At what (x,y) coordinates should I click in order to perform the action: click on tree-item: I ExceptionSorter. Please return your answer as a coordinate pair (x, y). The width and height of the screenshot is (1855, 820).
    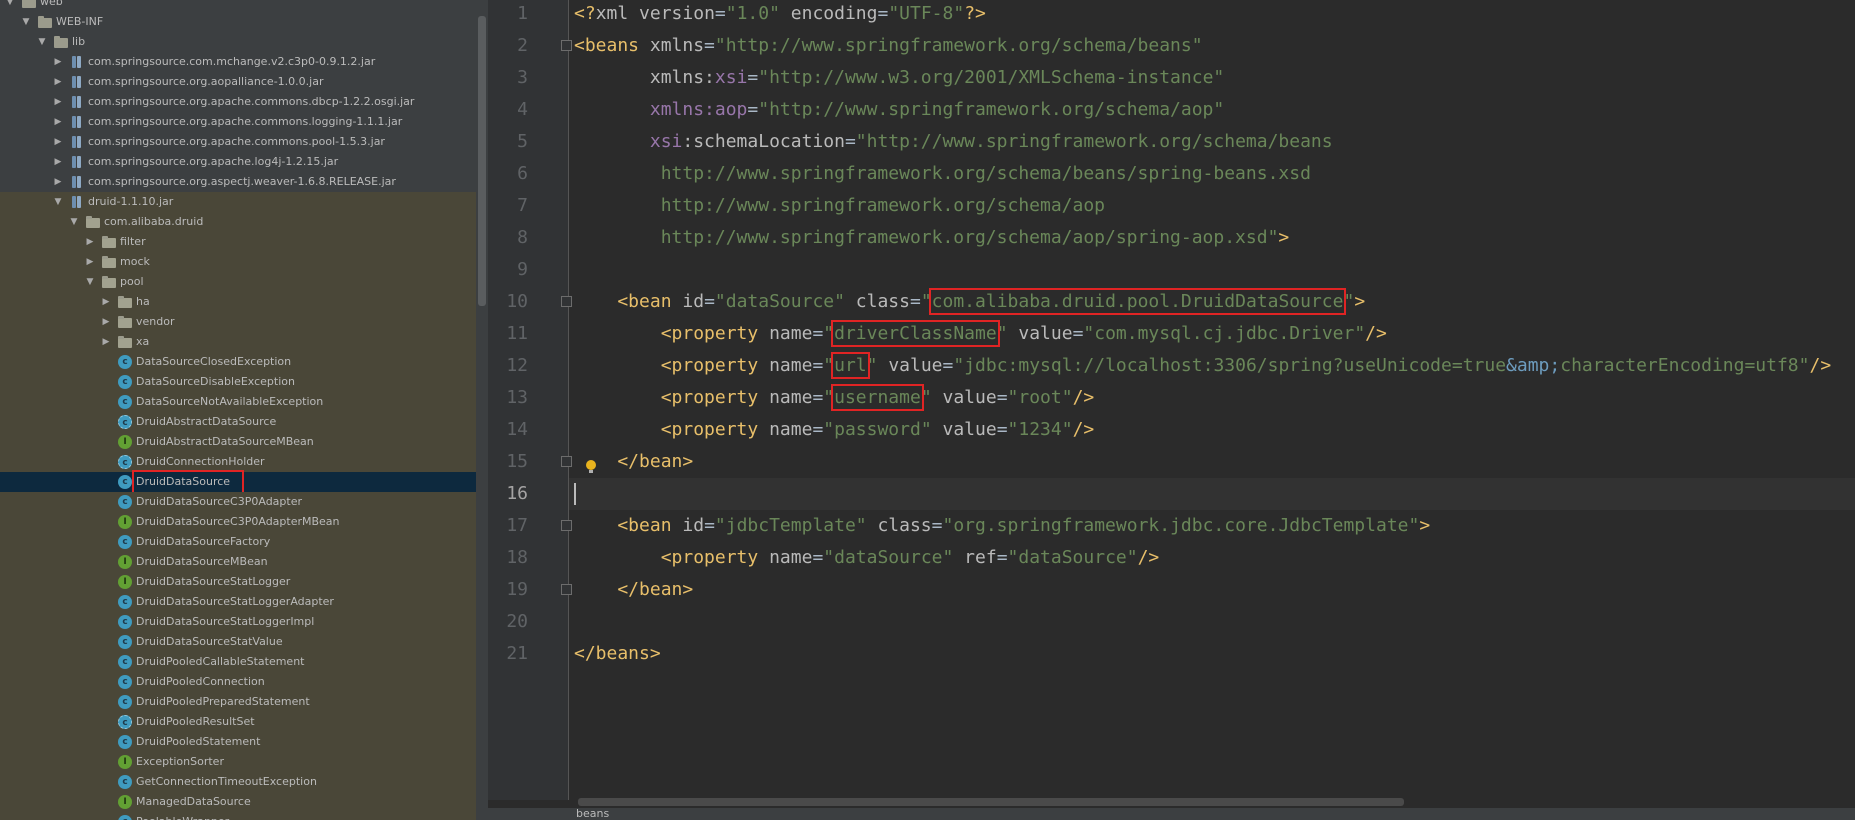
    Looking at the image, I should click on (238, 762).